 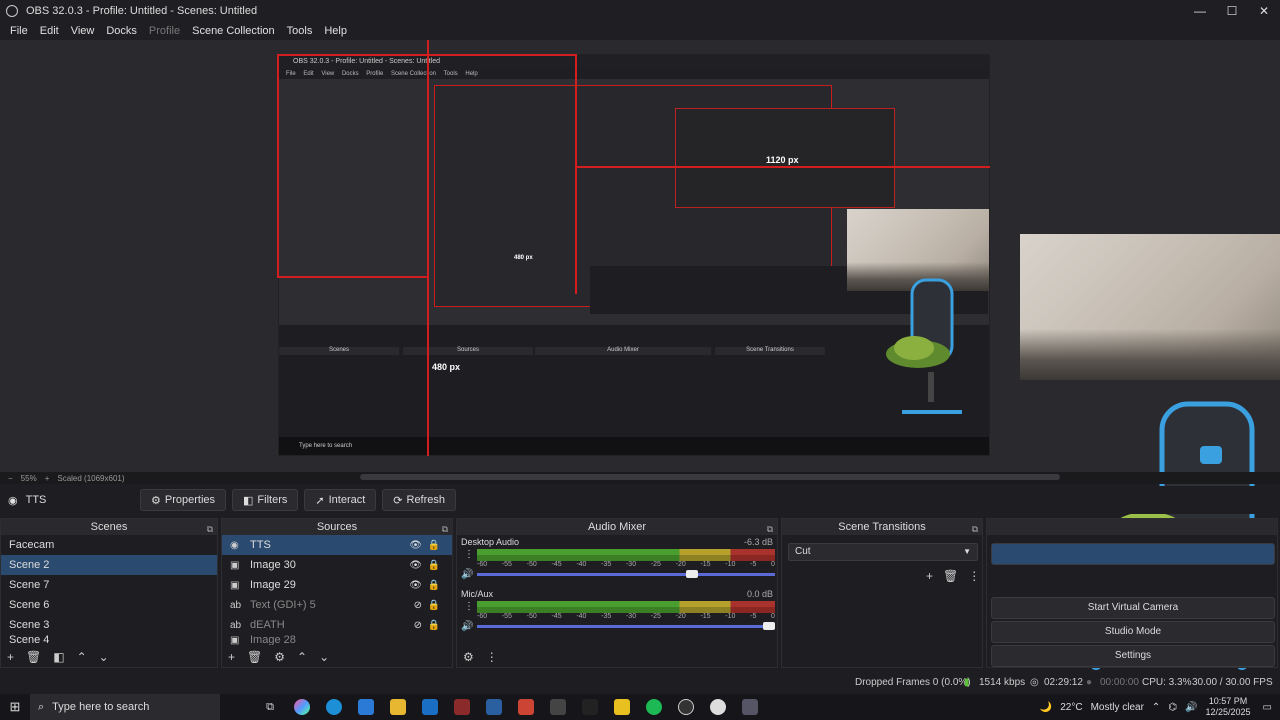 I want to click on source-item: ▣ Image 30 👁 🔒, so click(x=337, y=565).